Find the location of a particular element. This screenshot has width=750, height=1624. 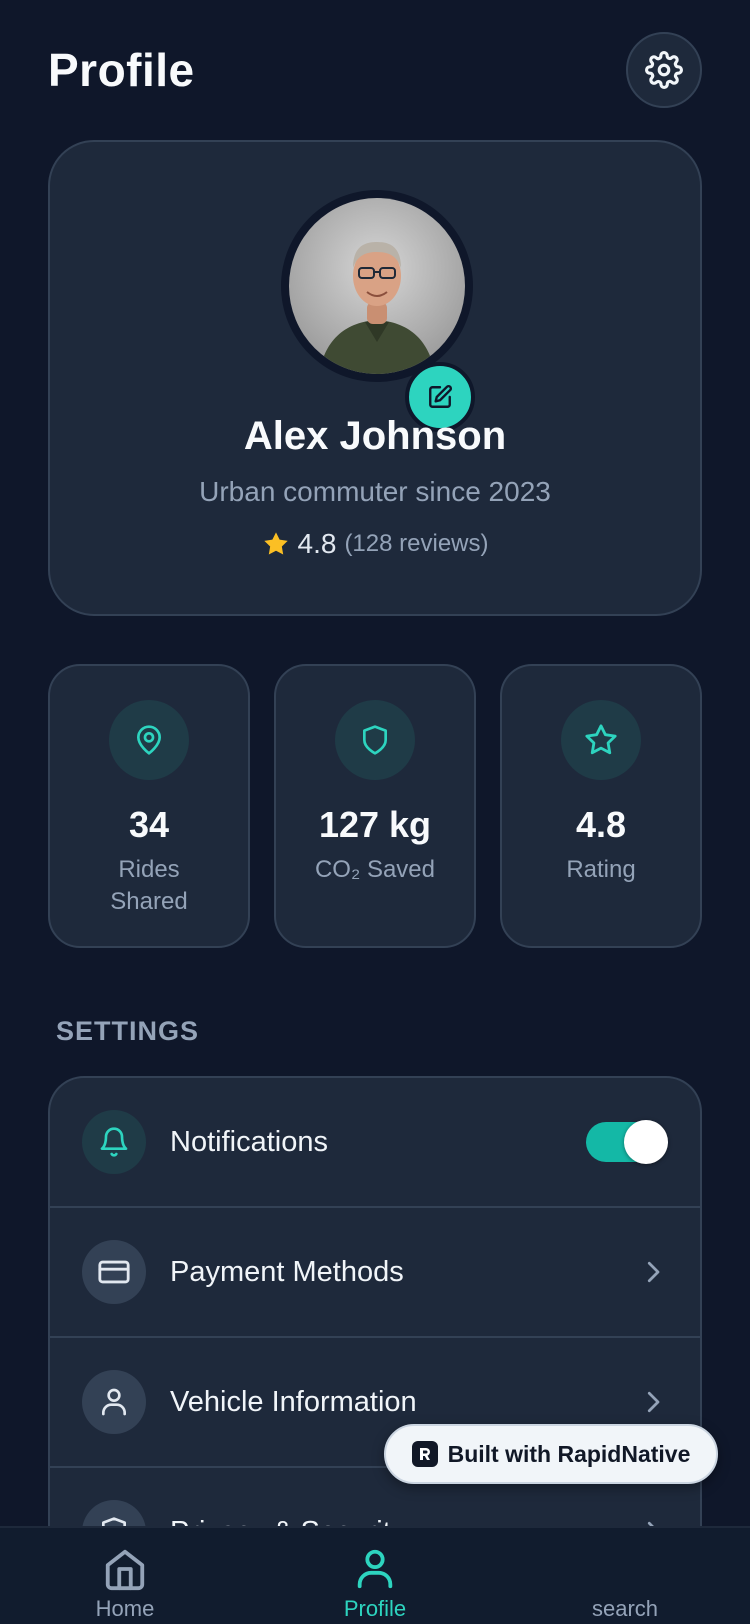

tab-home: Home is located at coordinates (125, 1576).